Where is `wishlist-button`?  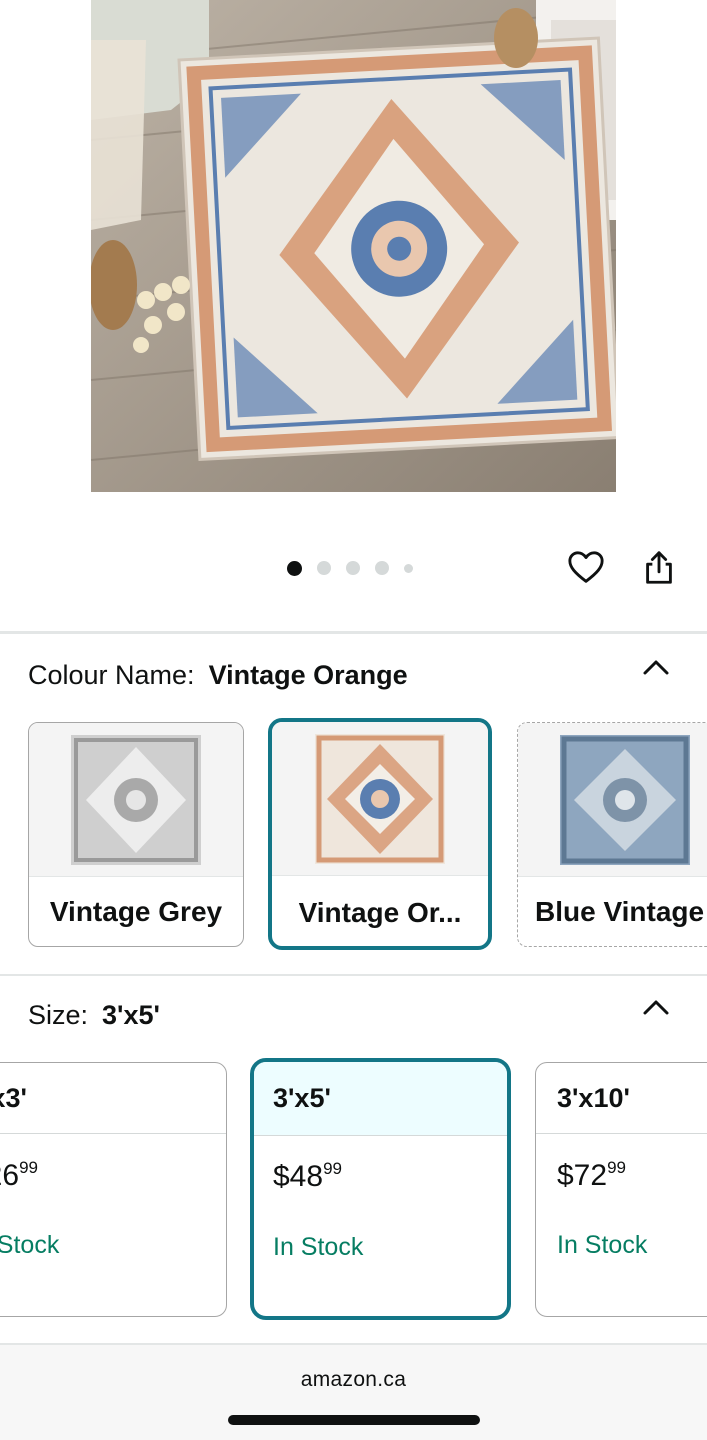
wishlist-button is located at coordinates (586, 568).